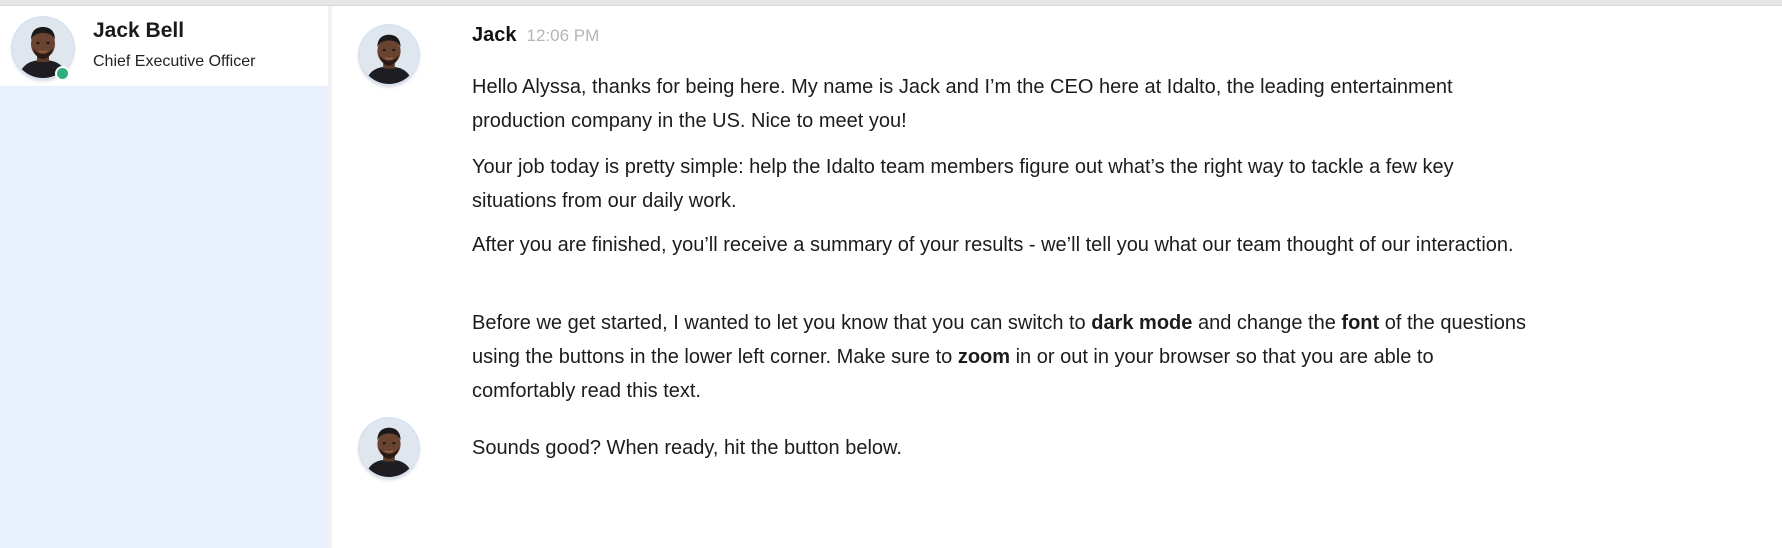  What do you see at coordinates (1142, 323) in the screenshot?
I see `dark-mode-emphasis: dark mode` at bounding box center [1142, 323].